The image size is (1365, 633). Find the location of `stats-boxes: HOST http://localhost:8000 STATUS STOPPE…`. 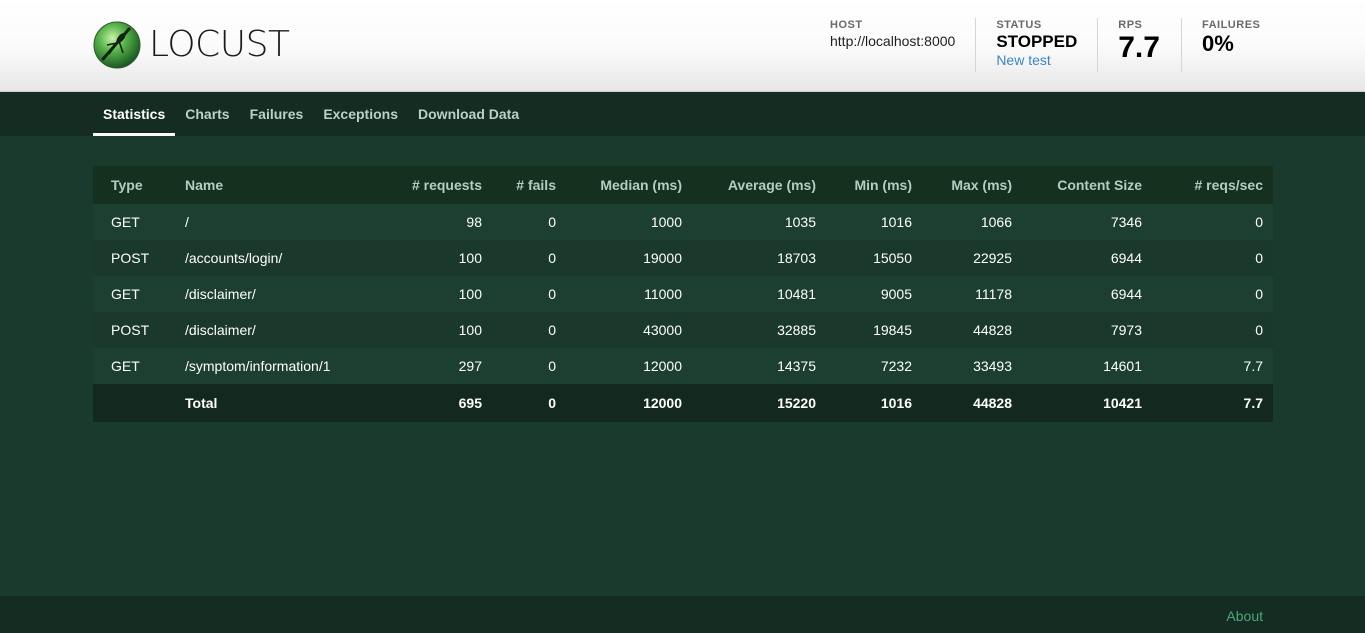

stats-boxes: HOST http://localhost:8000 STATUS STOPPE… is located at coordinates (1055, 45).